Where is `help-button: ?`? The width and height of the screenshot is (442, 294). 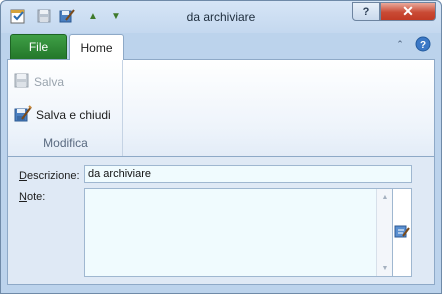
help-button: ? is located at coordinates (366, 11).